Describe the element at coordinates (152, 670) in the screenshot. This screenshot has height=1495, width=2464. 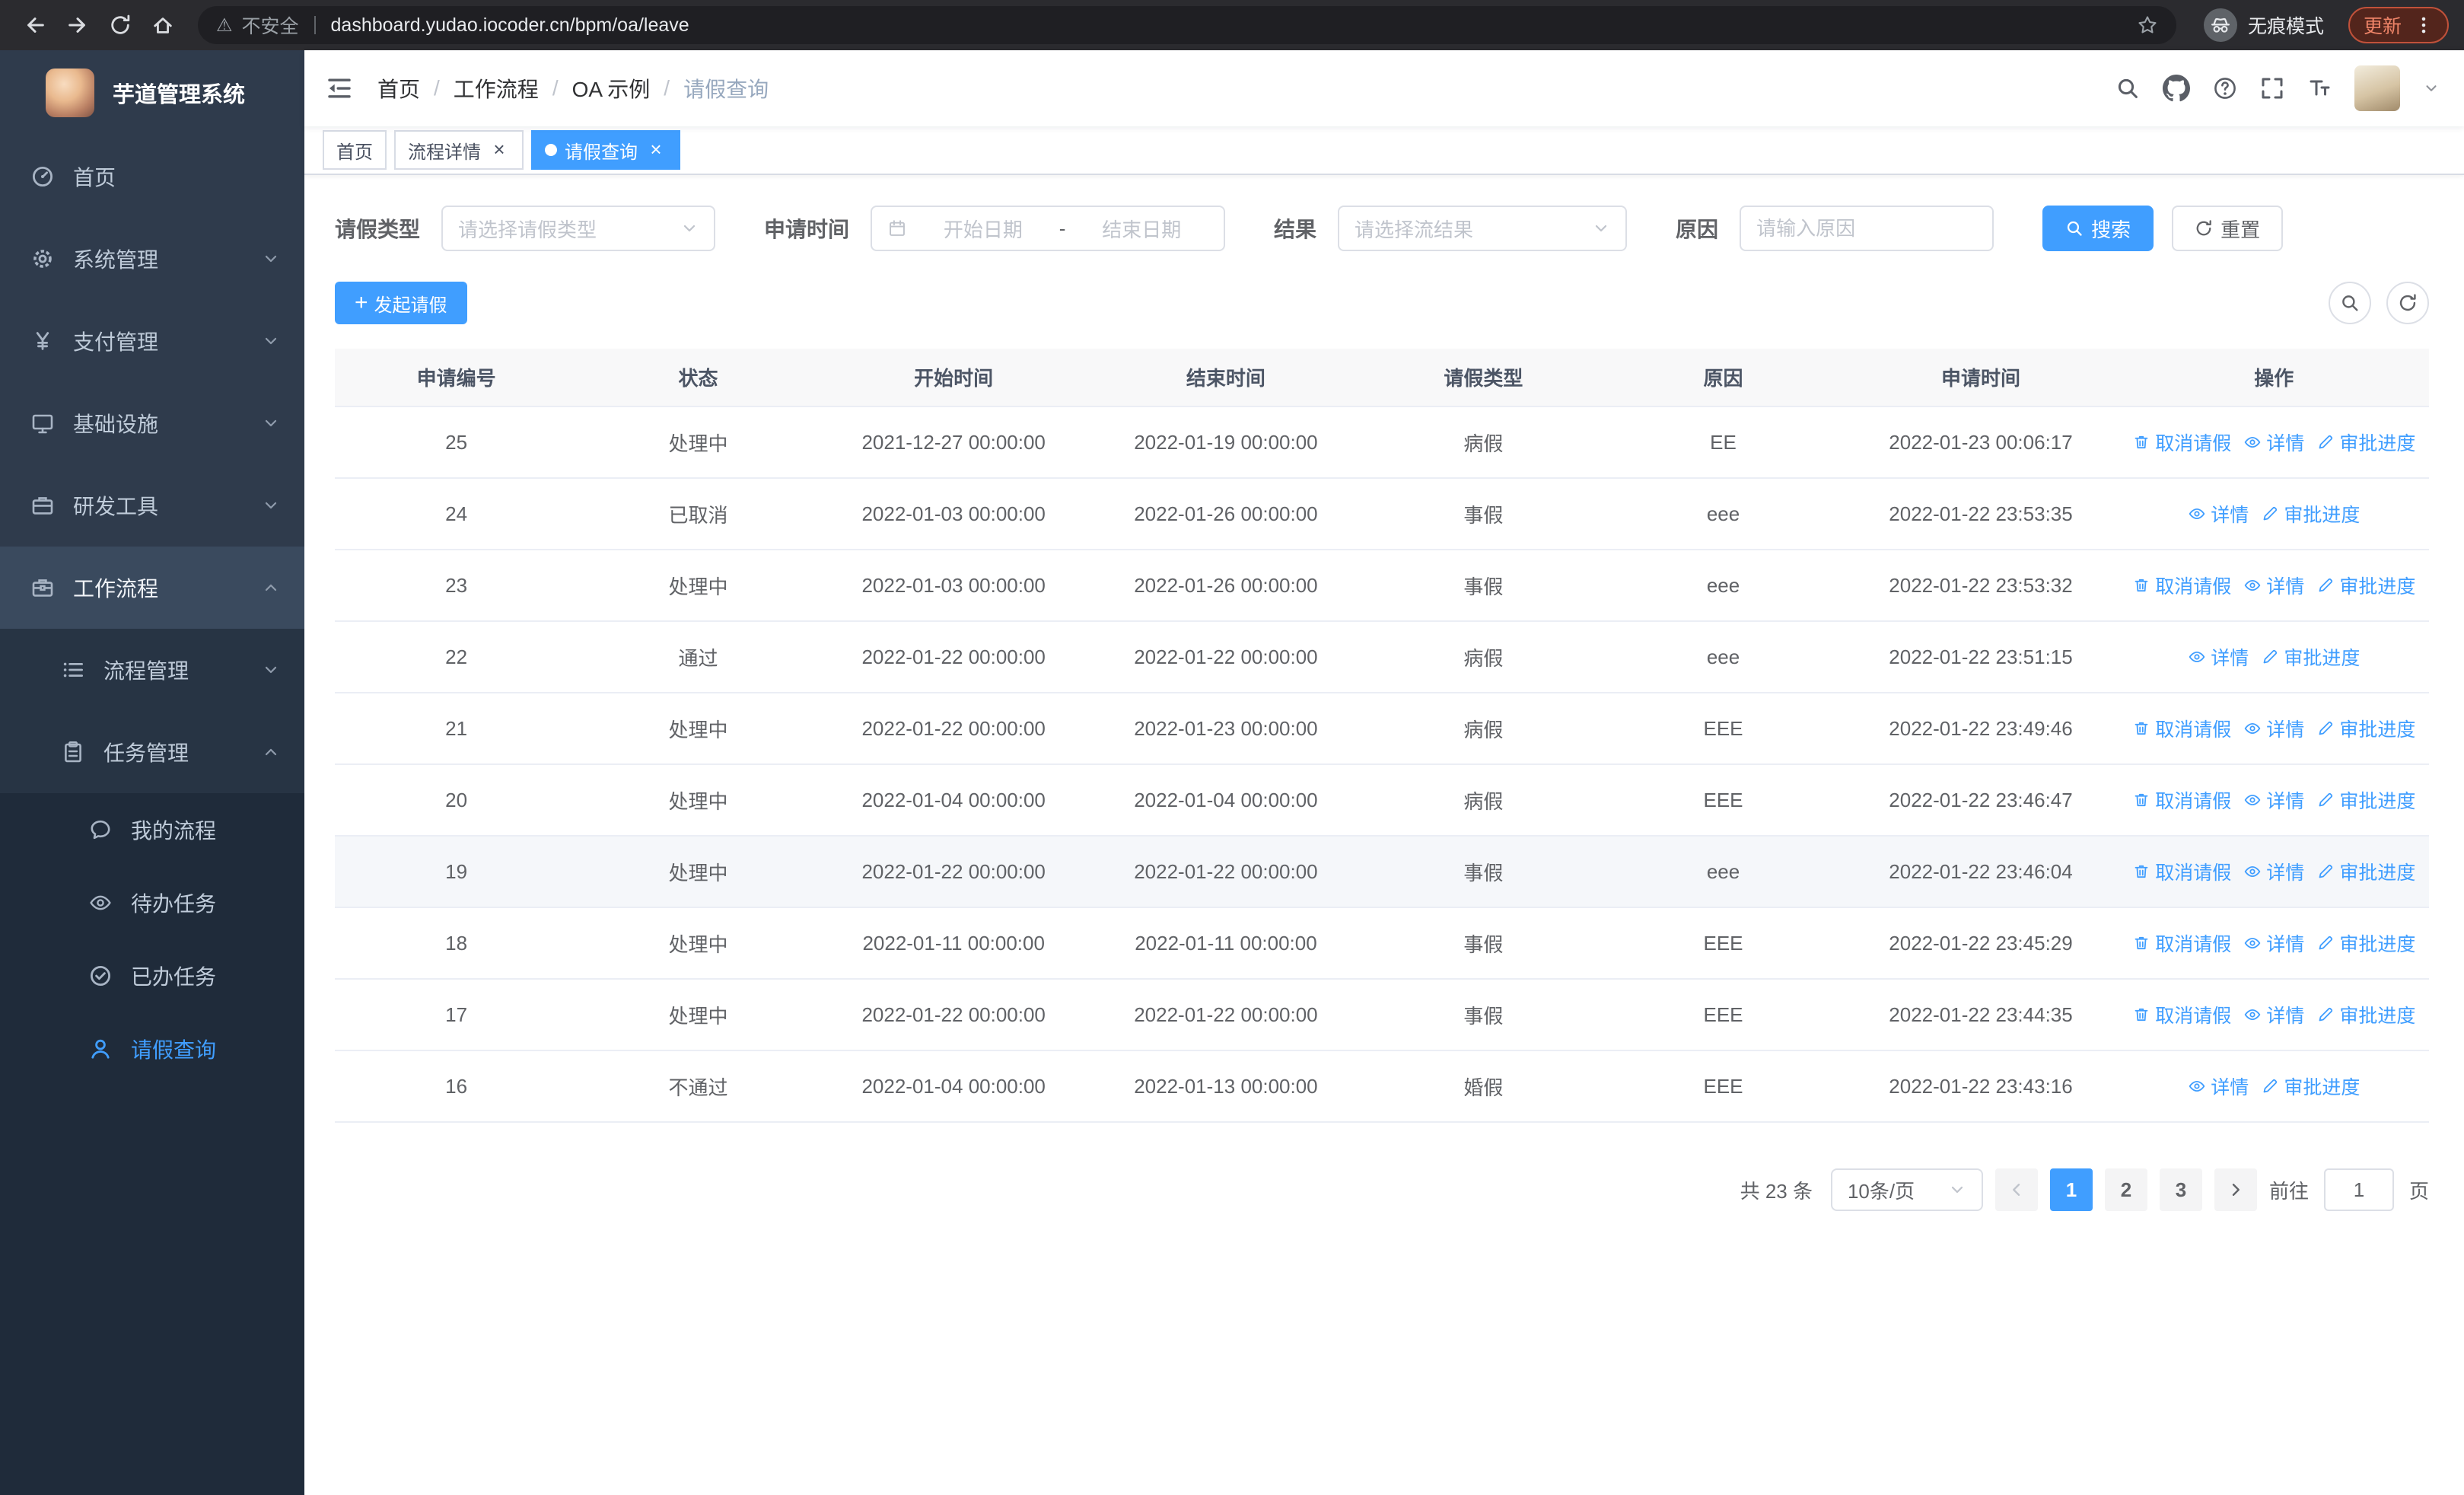
I see `sidebar-item-process-mgmt: 流程管理` at that location.